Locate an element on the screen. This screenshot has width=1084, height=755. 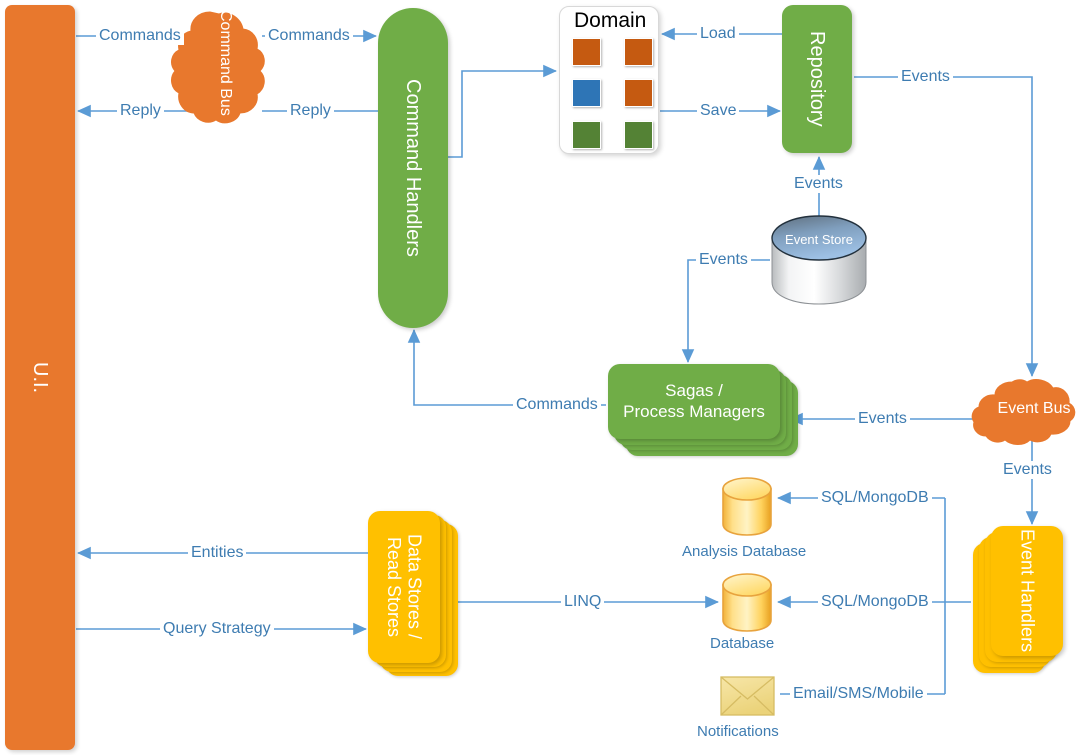
edge-label-sql-database: SQL/MongoDB is located at coordinates (875, 602).